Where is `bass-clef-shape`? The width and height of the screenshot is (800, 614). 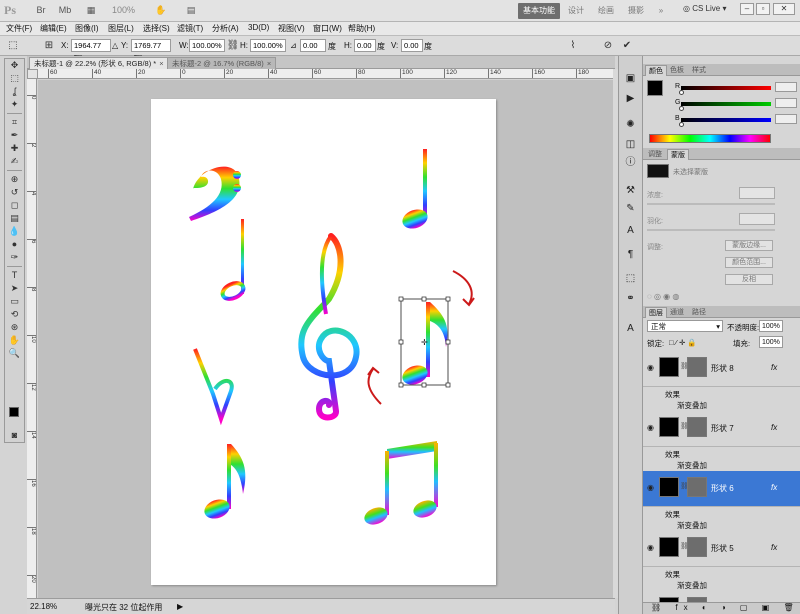 bass-clef-shape is located at coordinates (215, 193).